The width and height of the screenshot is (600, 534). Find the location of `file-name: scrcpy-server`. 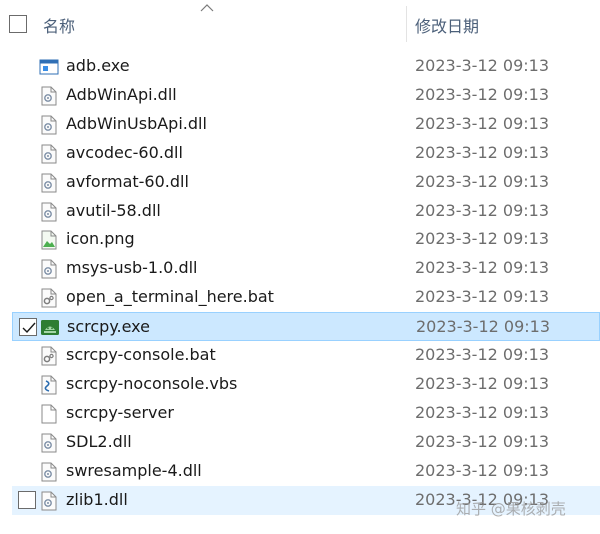

file-name: scrcpy-server is located at coordinates (120, 412).